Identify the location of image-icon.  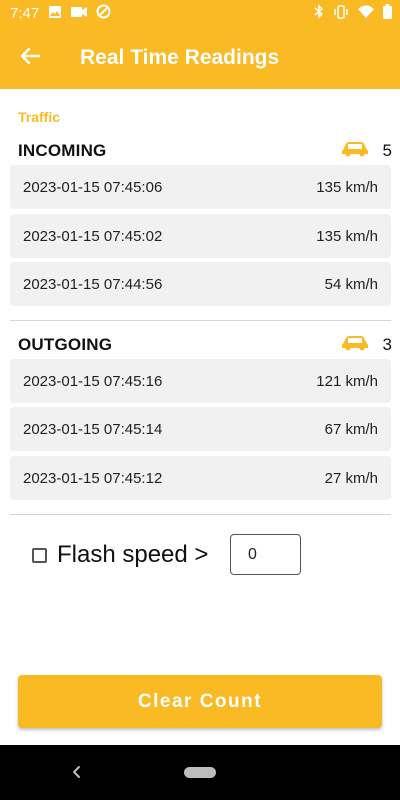
(55, 14).